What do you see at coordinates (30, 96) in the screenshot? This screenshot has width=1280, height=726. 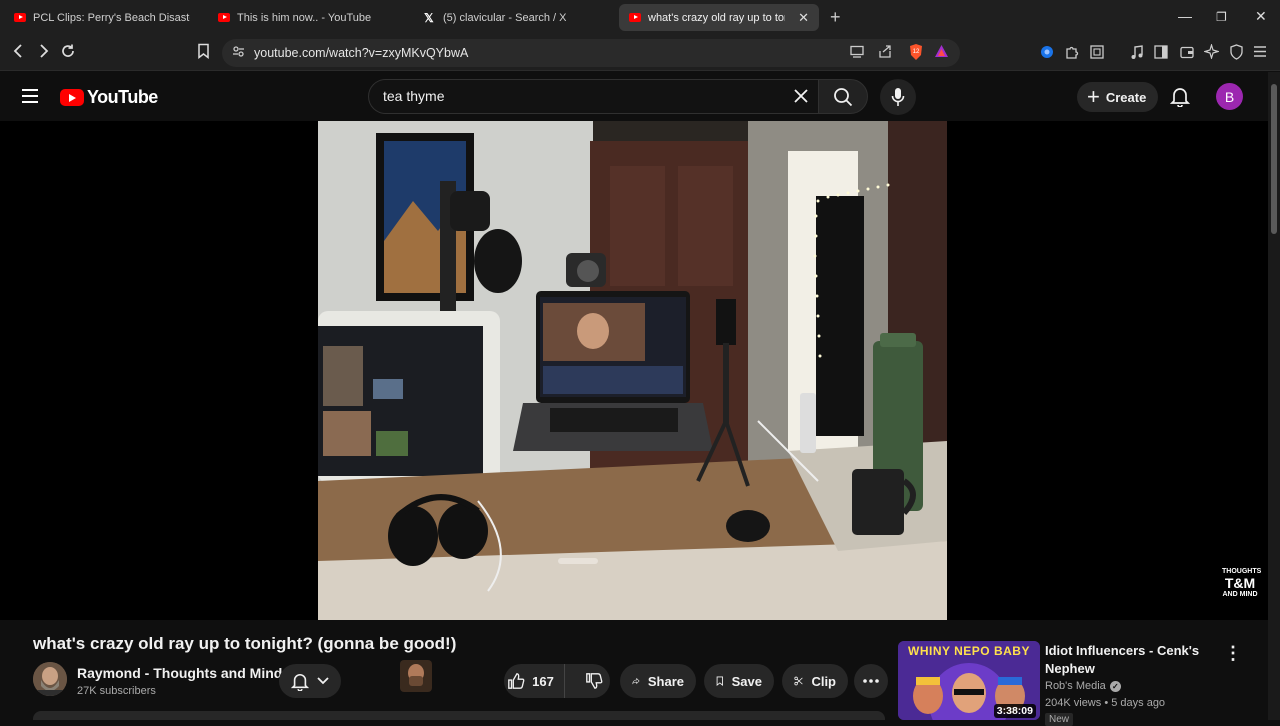 I see `menu-icon` at bounding box center [30, 96].